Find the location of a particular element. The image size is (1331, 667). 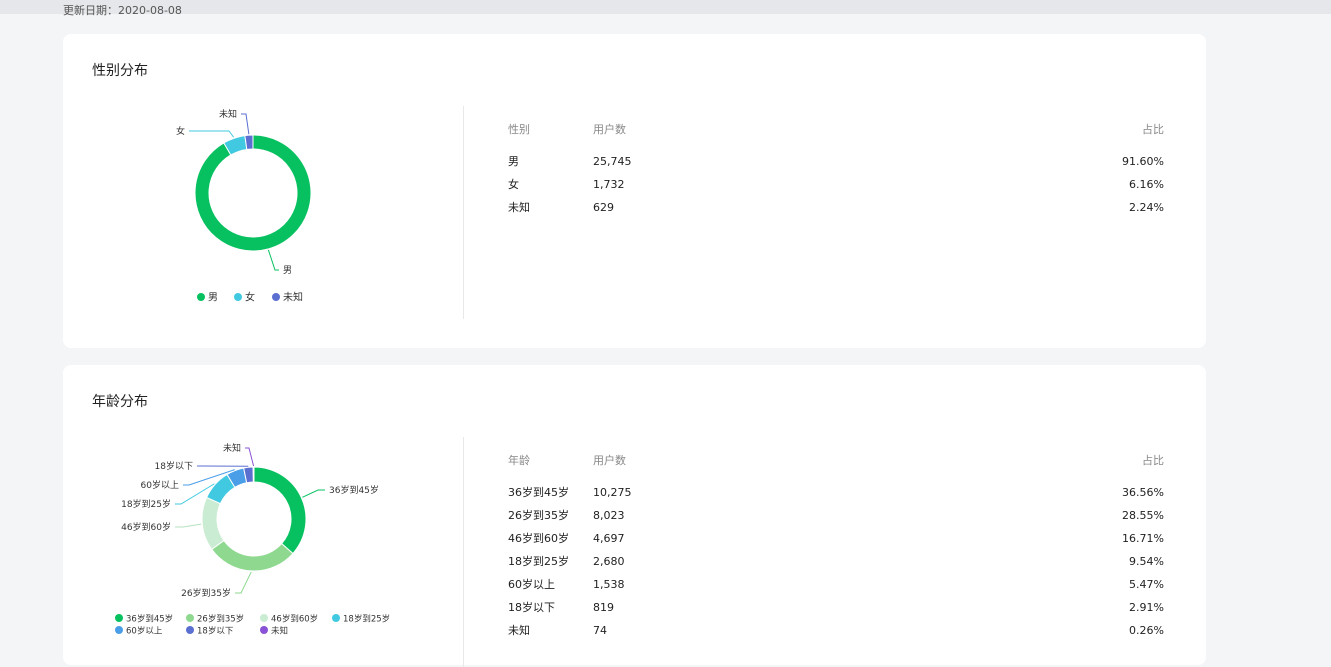

gender-title: 性别分布 is located at coordinates (120, 70).